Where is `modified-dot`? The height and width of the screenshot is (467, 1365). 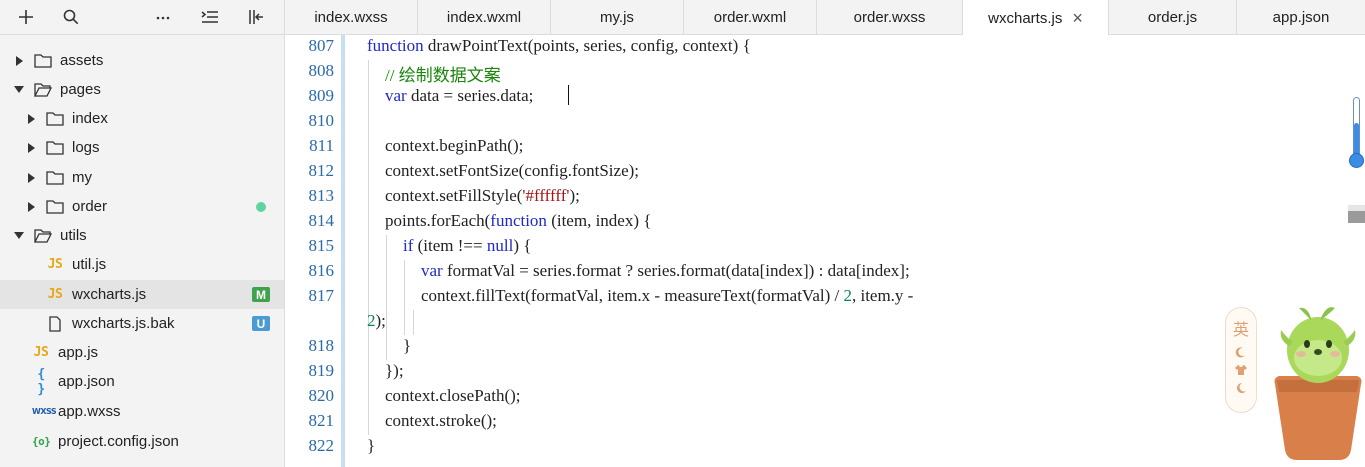
modified-dot is located at coordinates (261, 206).